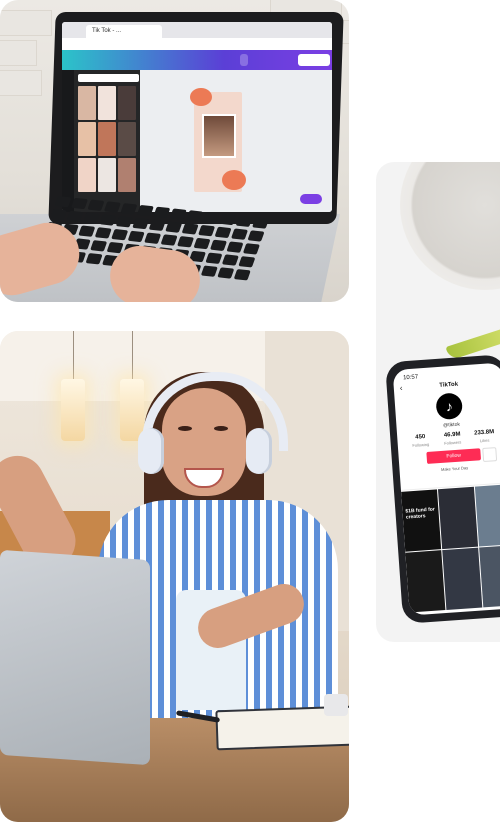 This screenshot has width=500, height=822. I want to click on topbar-pro-button, so click(272, 60).